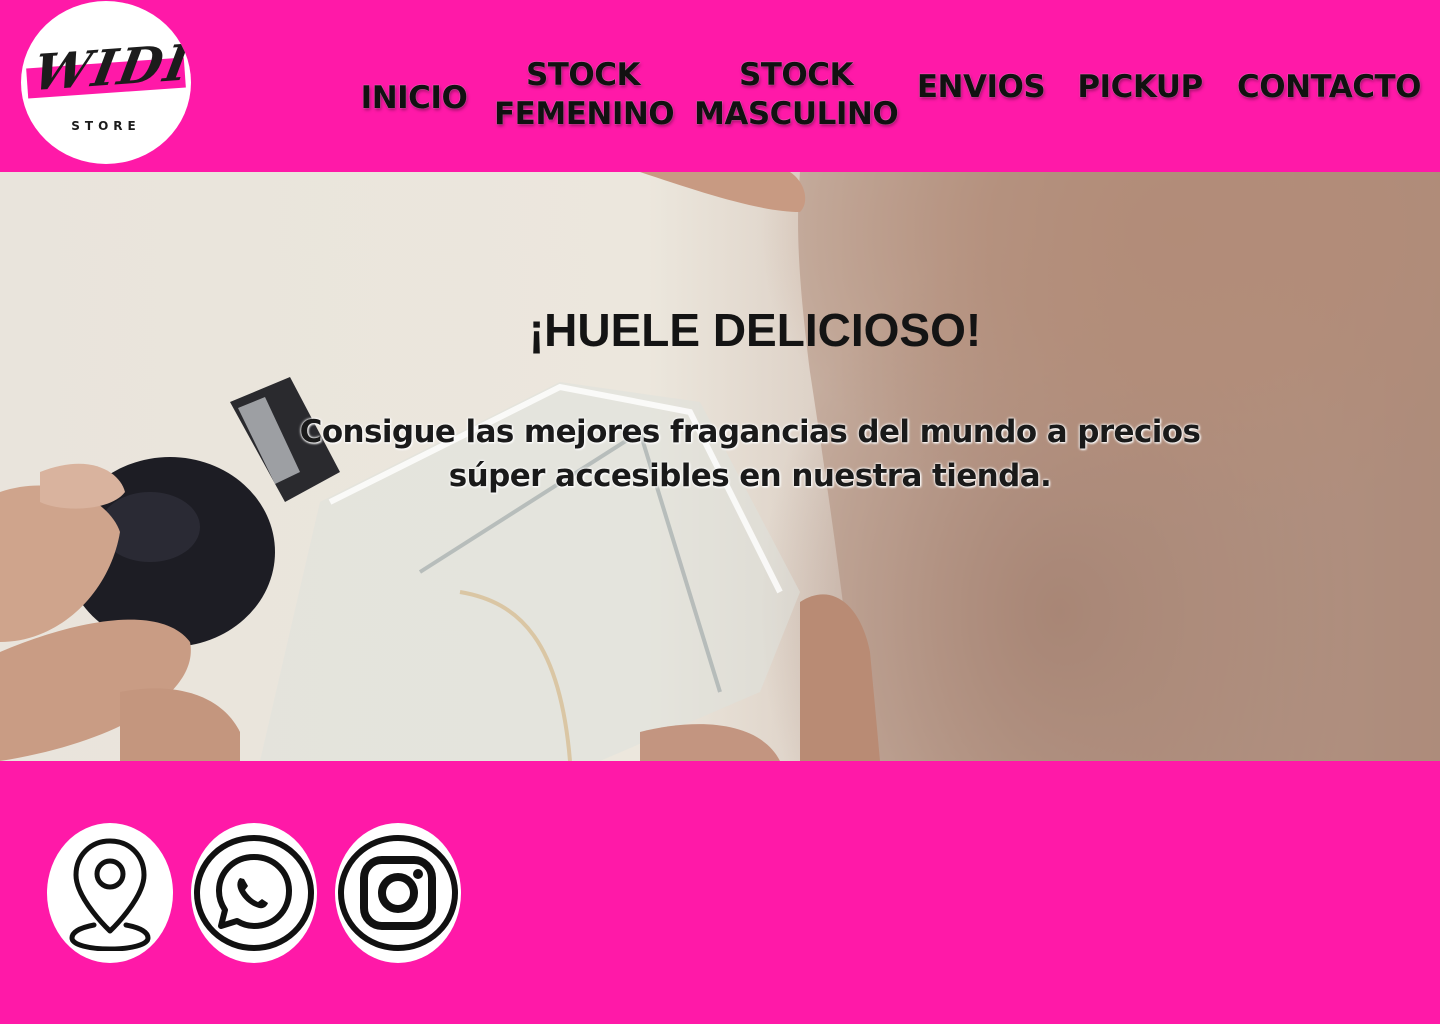 This screenshot has width=1440, height=1024. I want to click on nav-item-envios: ENVIOS, so click(981, 87).